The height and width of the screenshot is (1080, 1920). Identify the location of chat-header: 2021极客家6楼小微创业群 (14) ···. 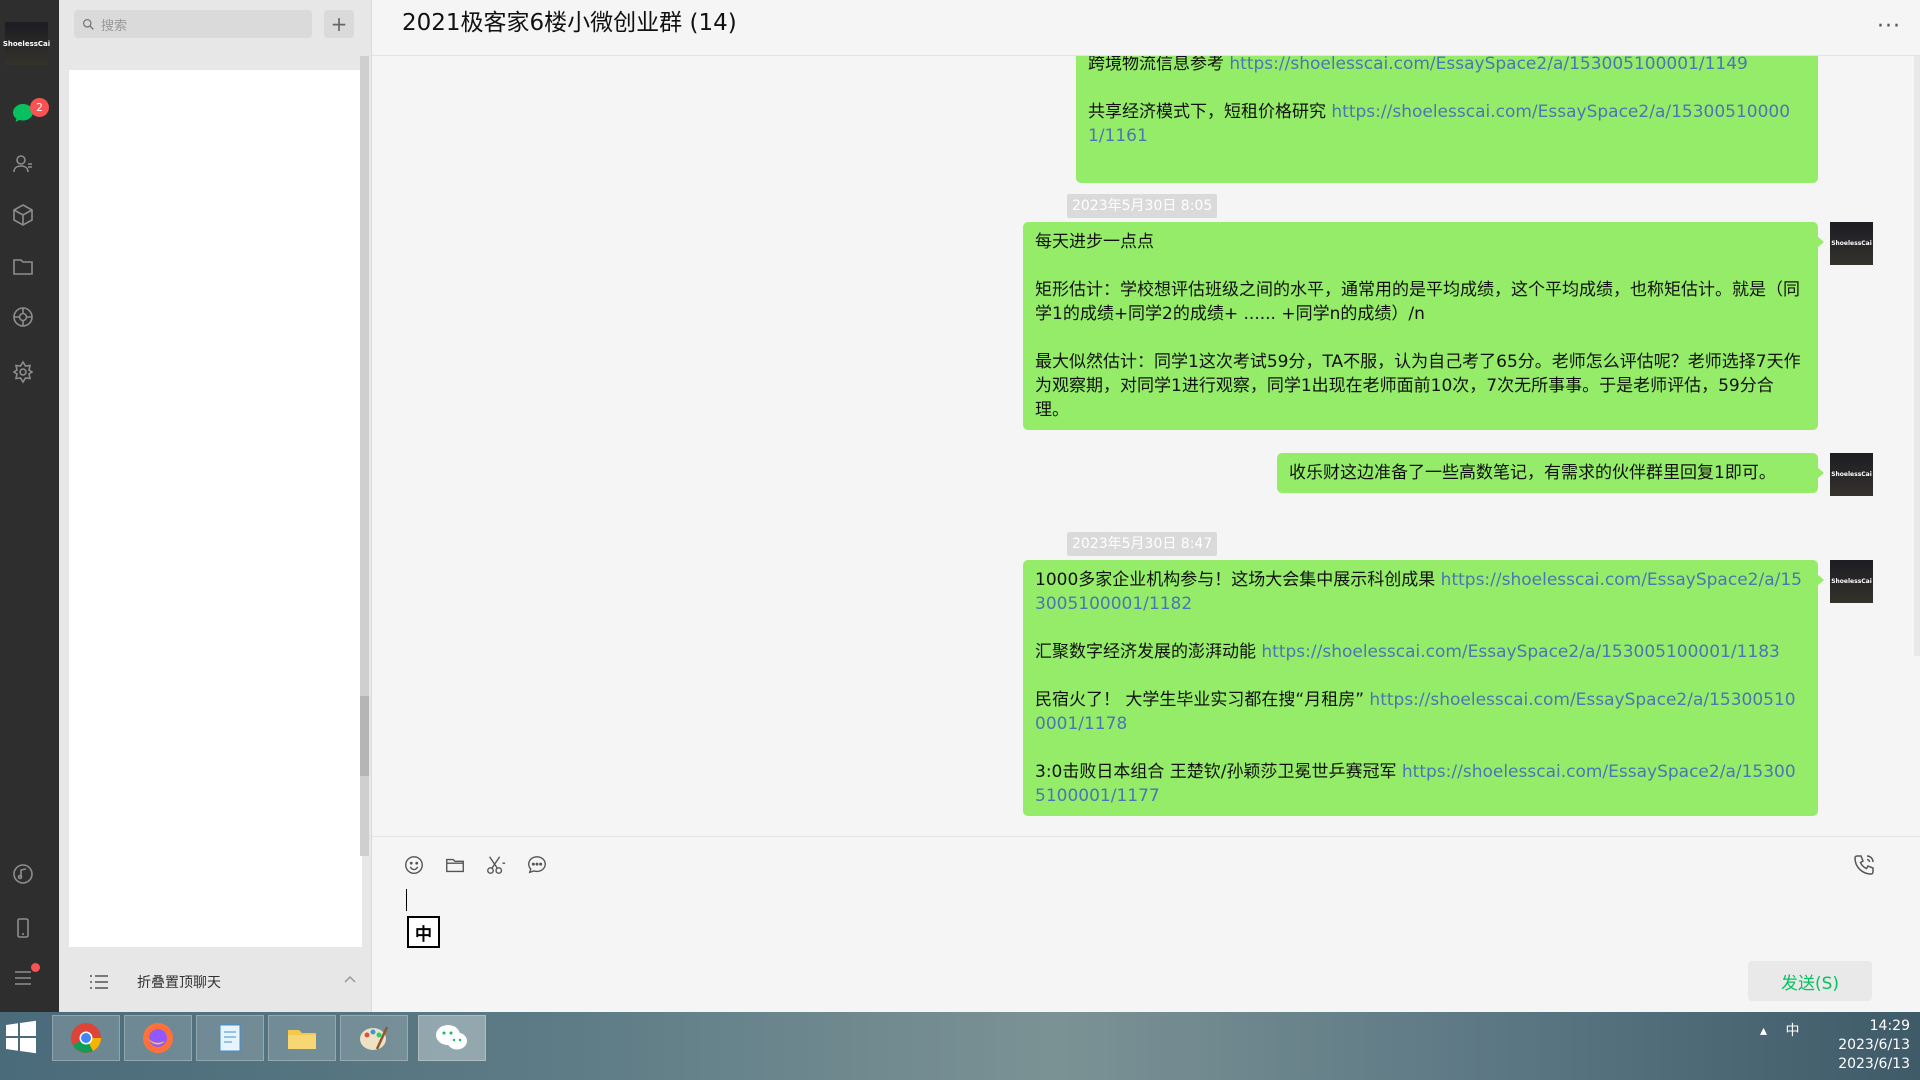
(1146, 28).